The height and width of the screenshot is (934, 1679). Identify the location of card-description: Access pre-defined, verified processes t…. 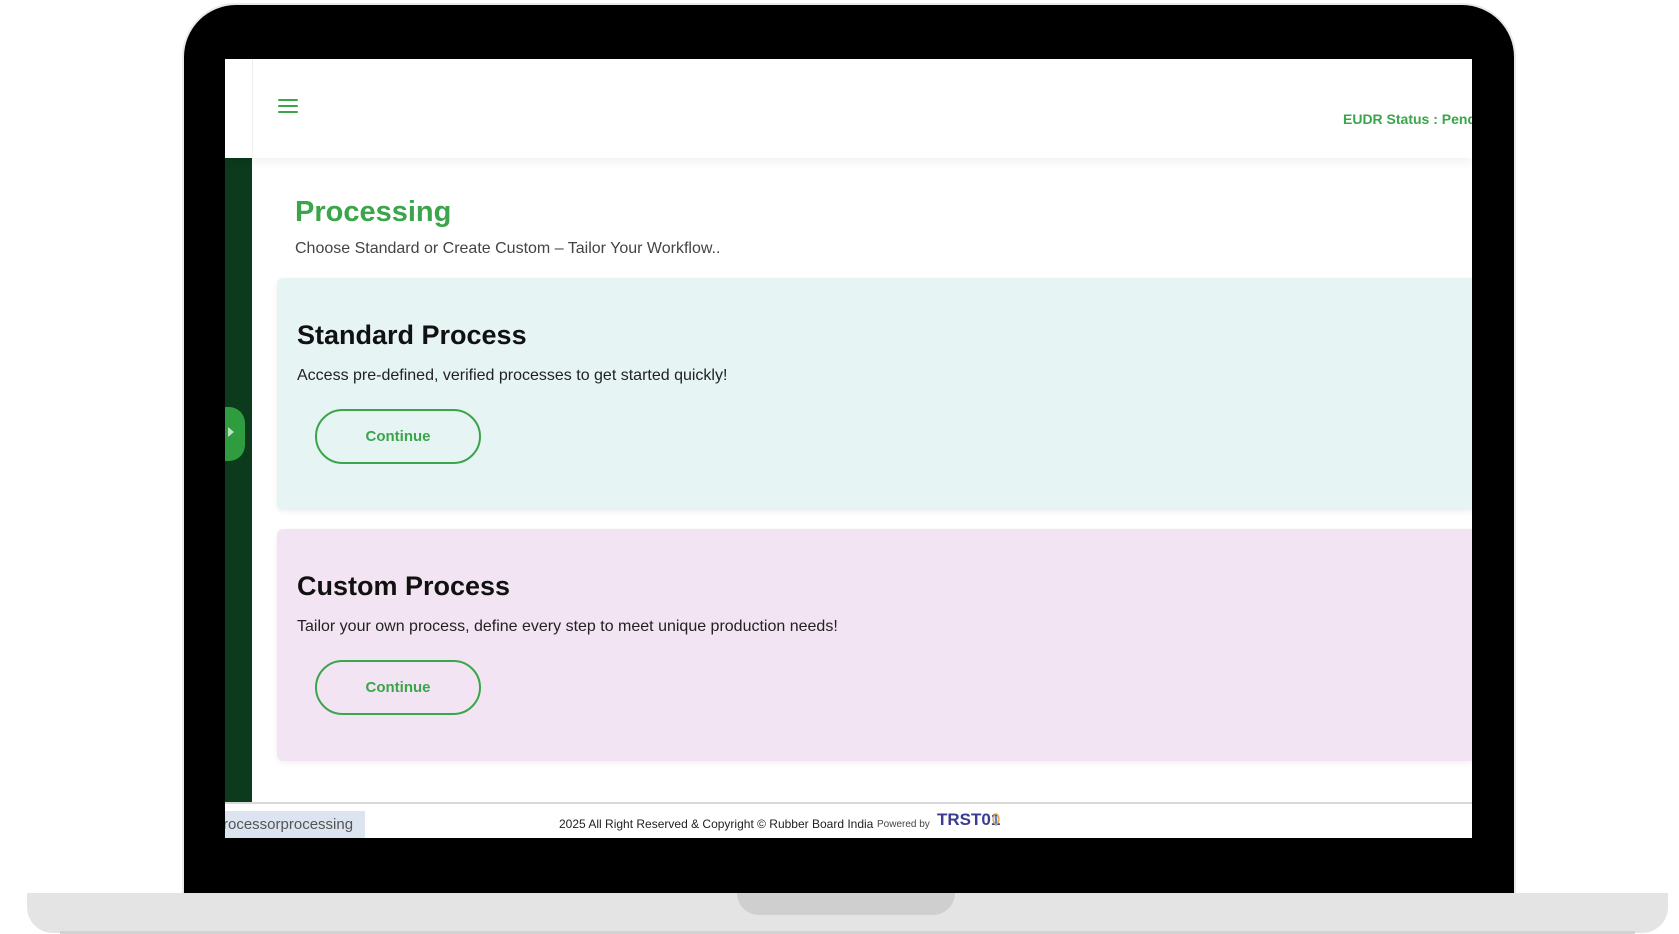
(512, 375).